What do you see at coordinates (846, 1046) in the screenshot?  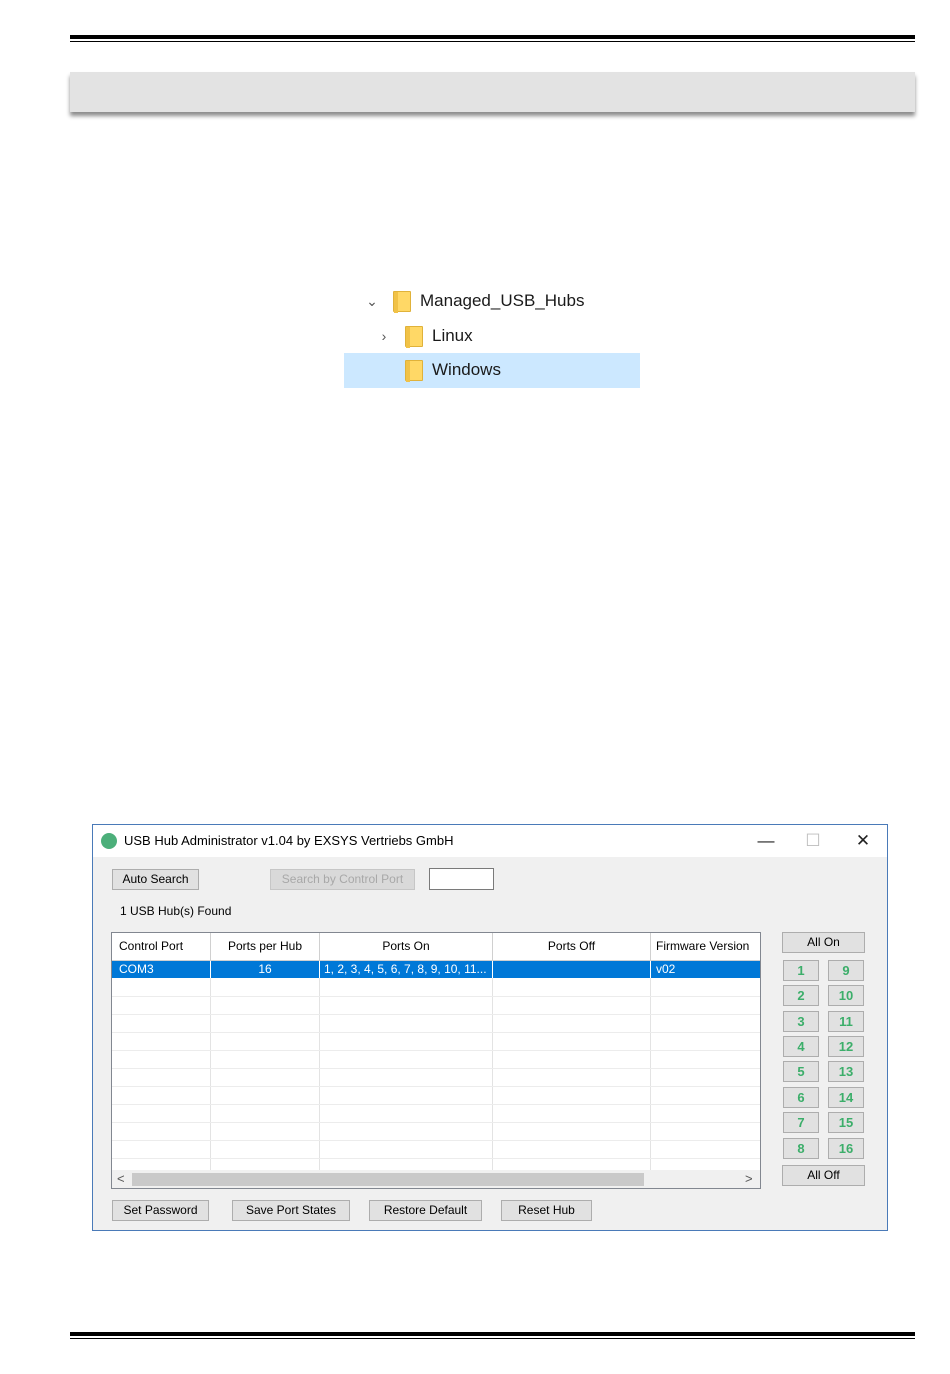 I see `port-12-button: 12` at bounding box center [846, 1046].